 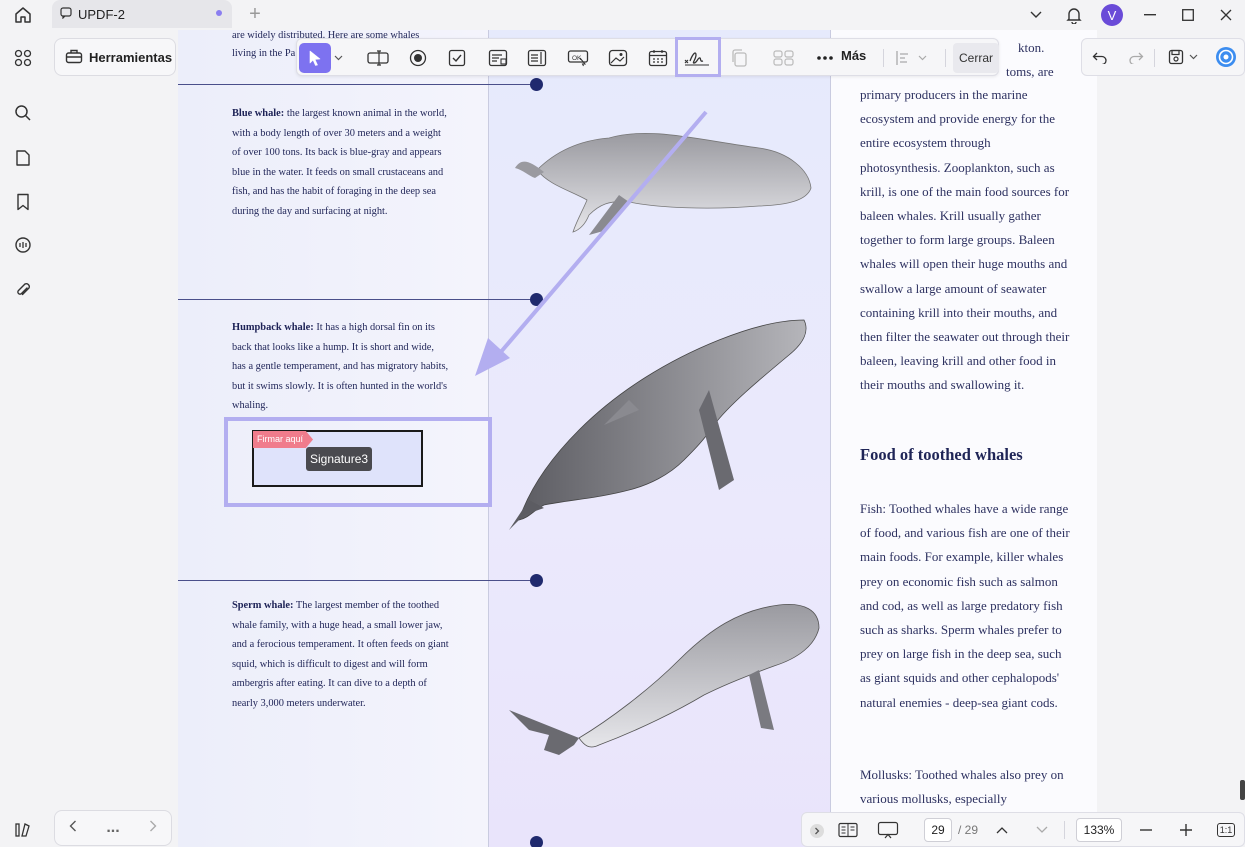 What do you see at coordinates (739, 58) in the screenshot?
I see `copy-icon` at bounding box center [739, 58].